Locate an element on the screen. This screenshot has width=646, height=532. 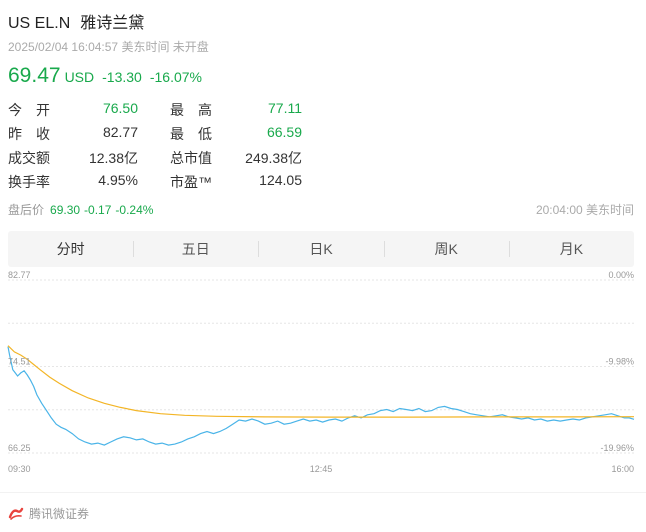
currency: USD is located at coordinates (79, 77).